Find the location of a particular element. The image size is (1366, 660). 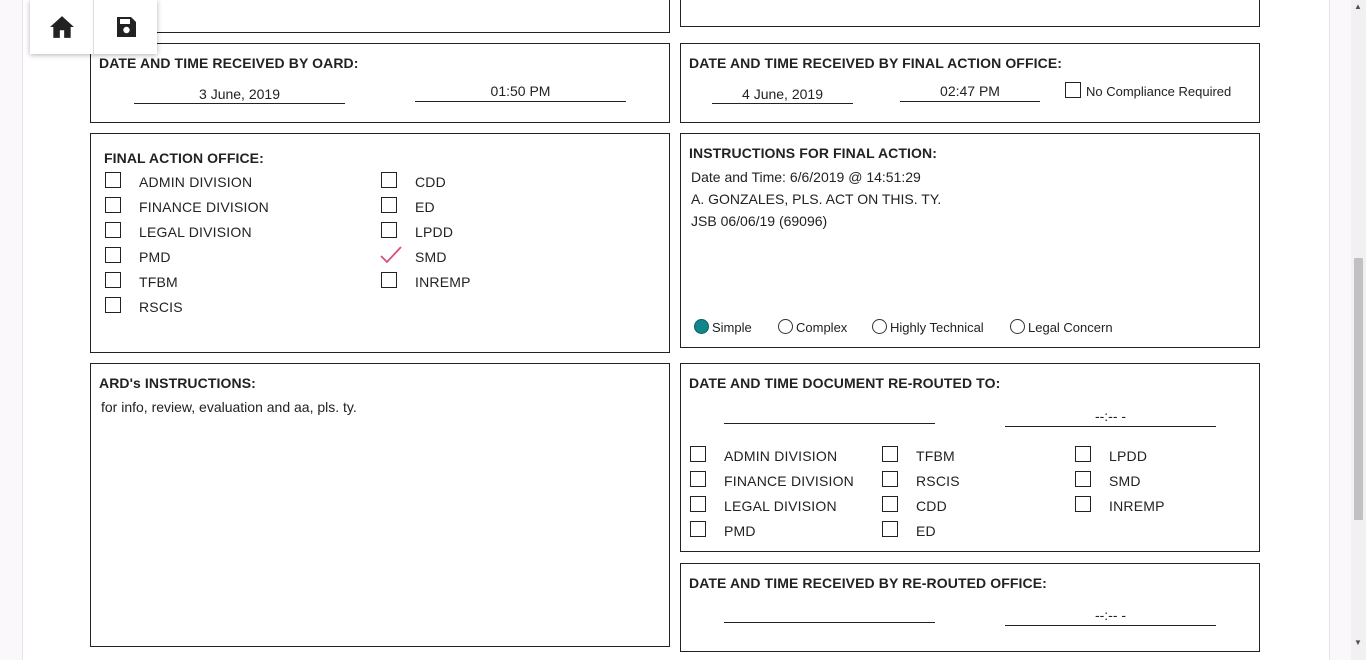

fao-checkbox-finance-division is located at coordinates (113, 205).